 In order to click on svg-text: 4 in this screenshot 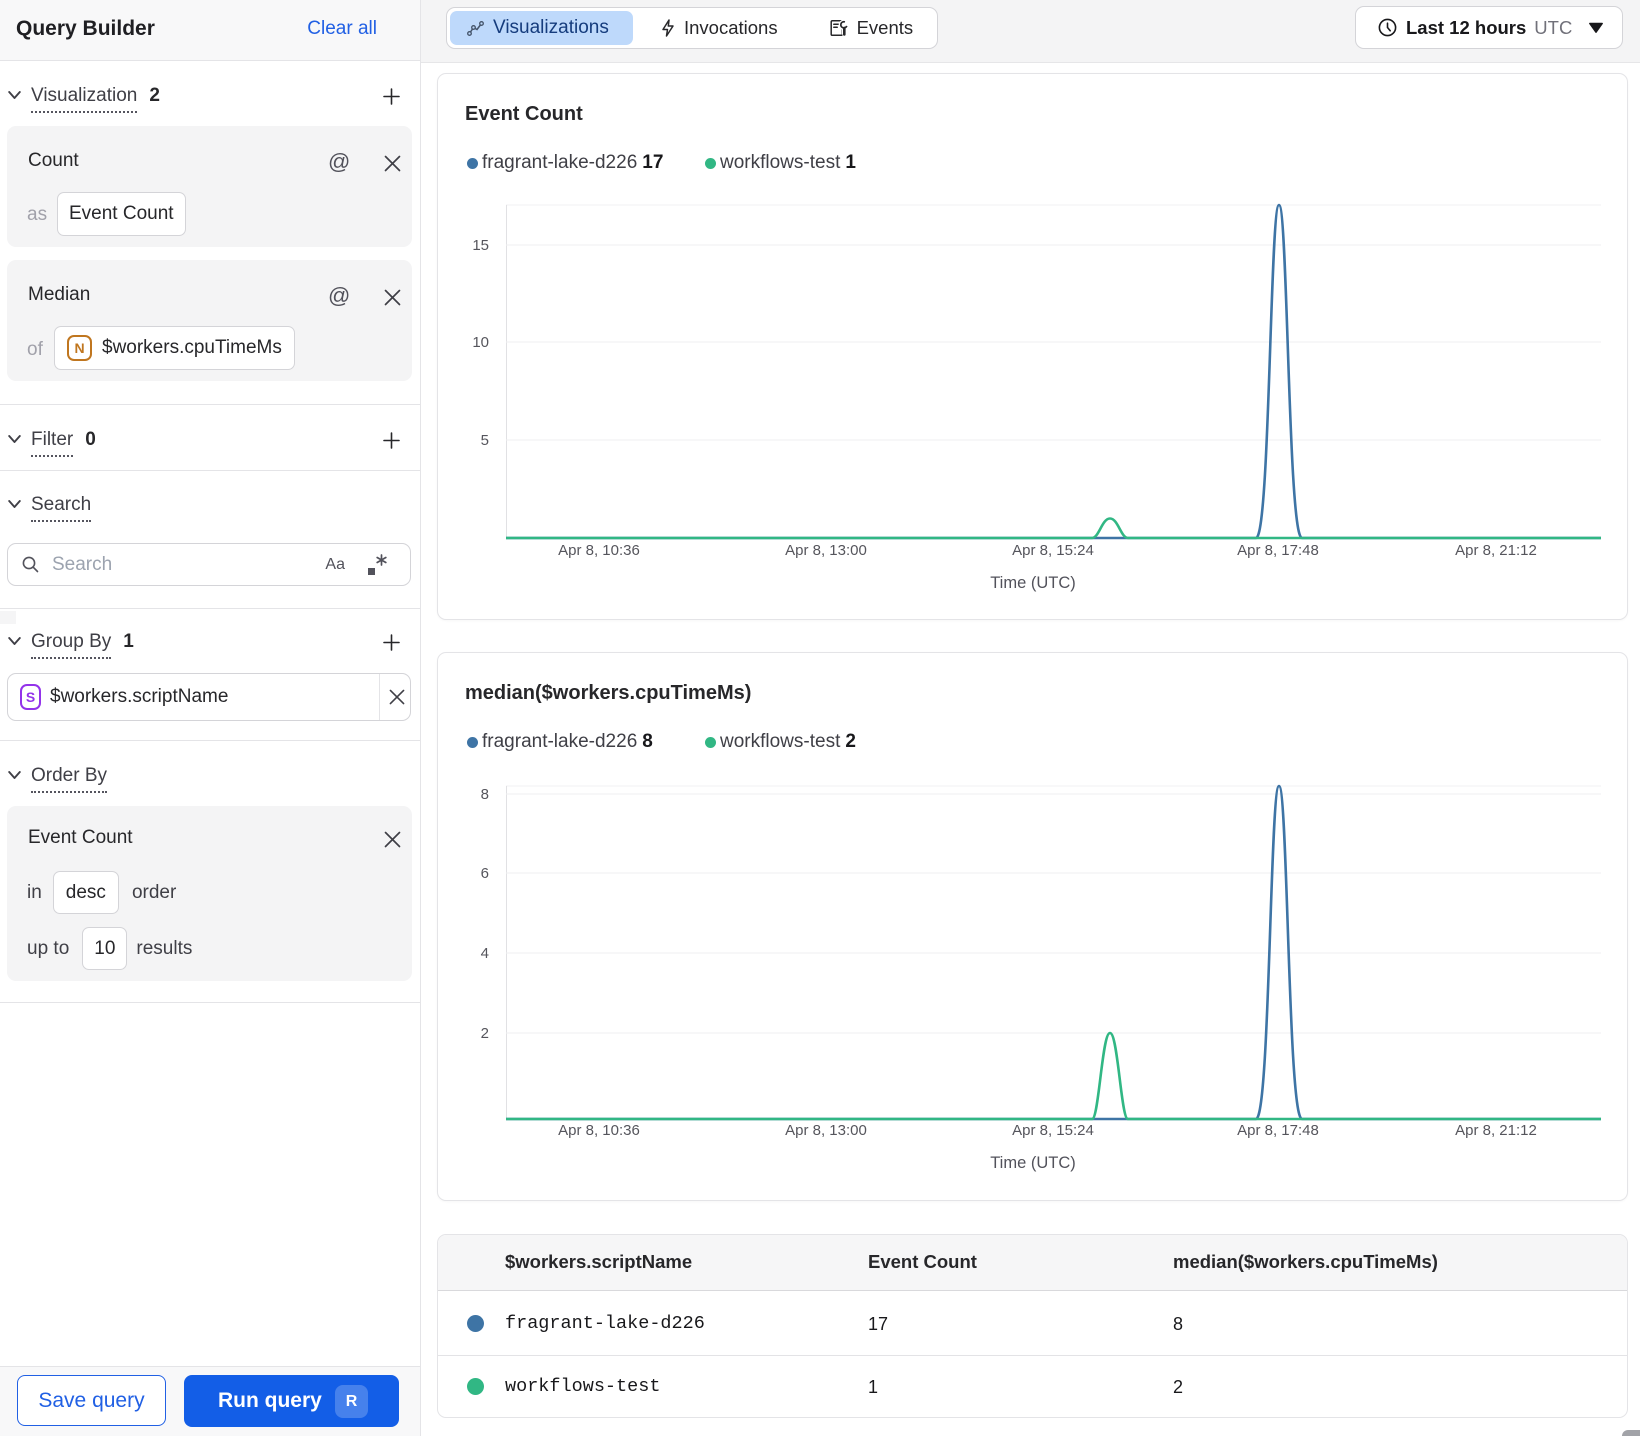, I will do `click(485, 953)`.